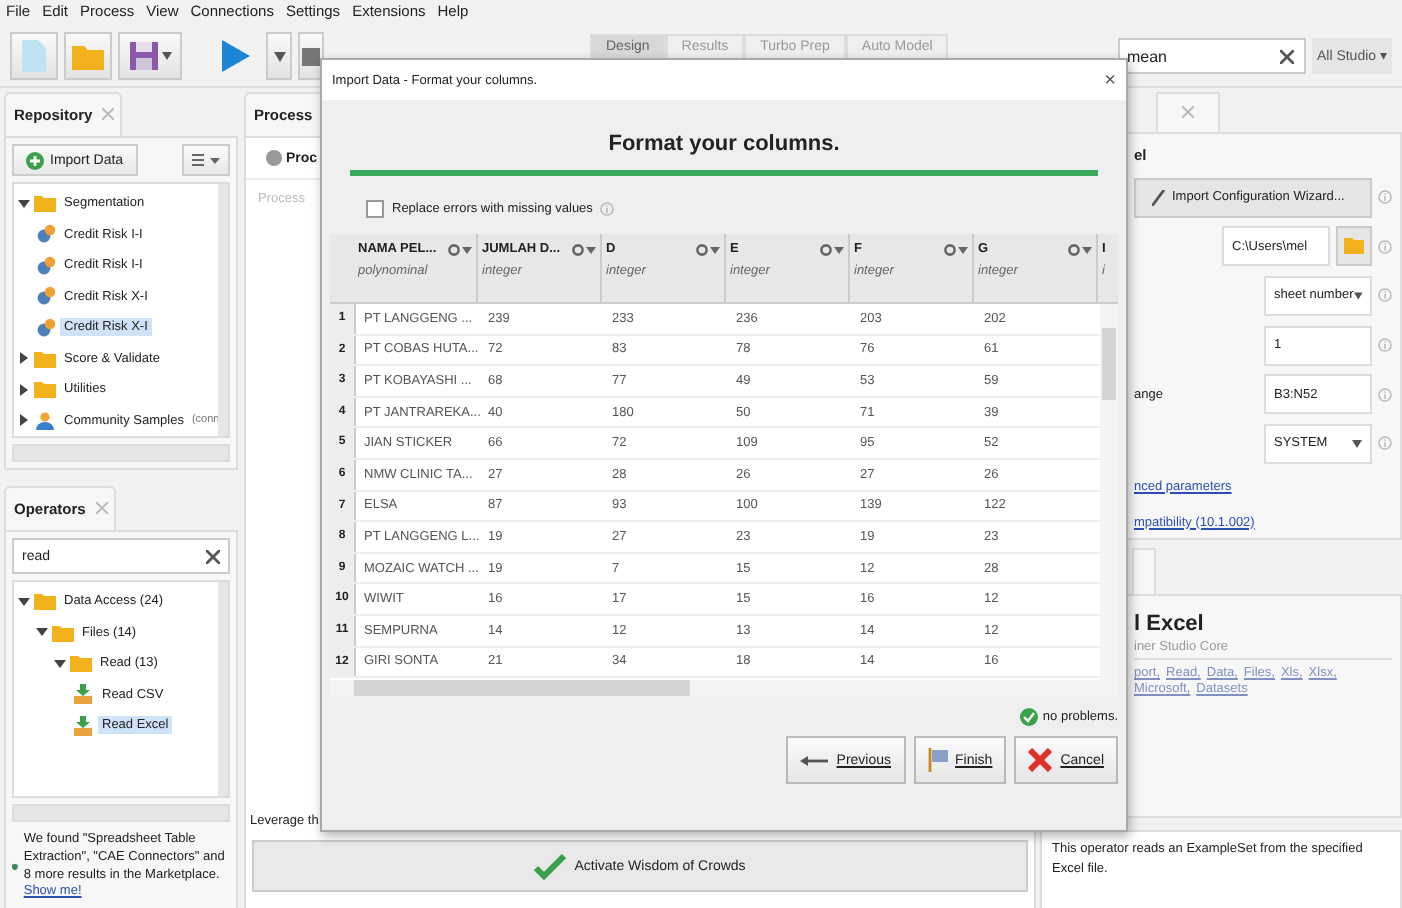  Describe the element at coordinates (1170, 624) in the screenshot. I see `operator-title: l Excel` at that location.